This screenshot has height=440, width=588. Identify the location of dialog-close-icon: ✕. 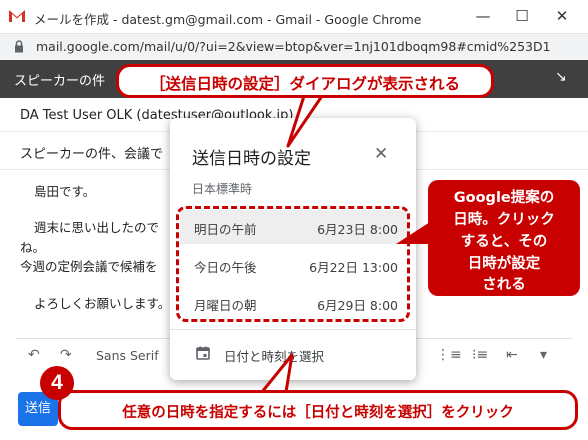
(381, 154).